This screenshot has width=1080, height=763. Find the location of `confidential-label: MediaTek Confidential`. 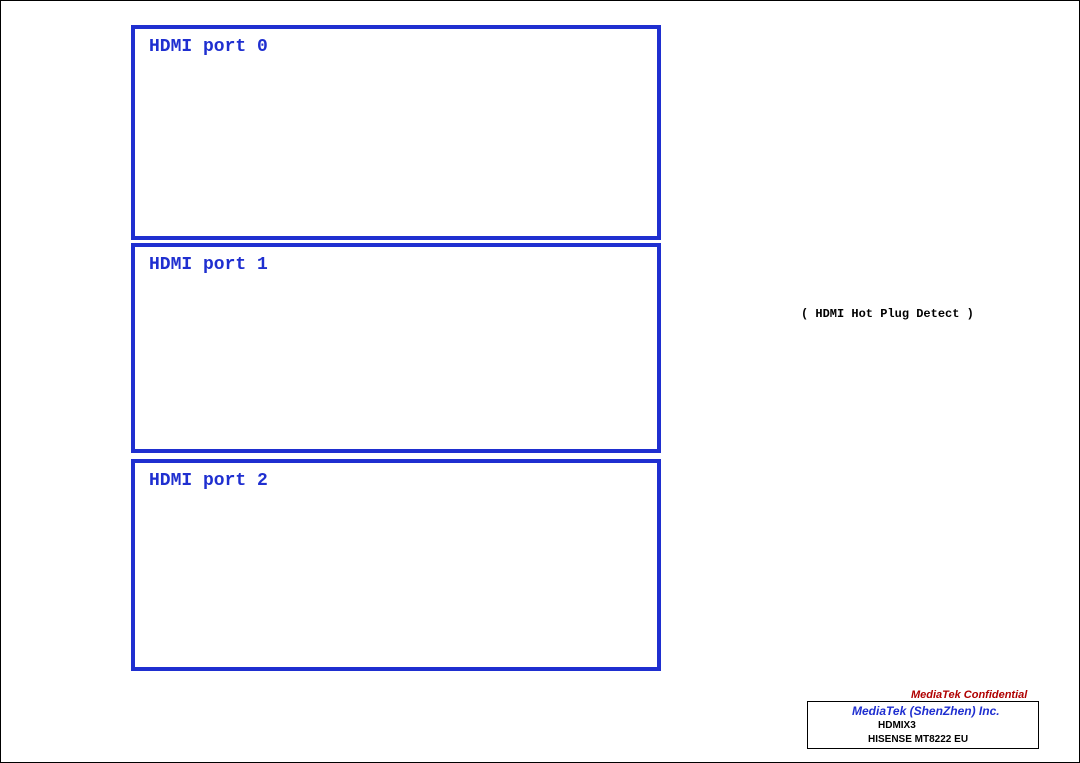

confidential-label: MediaTek Confidential is located at coordinates (969, 695).